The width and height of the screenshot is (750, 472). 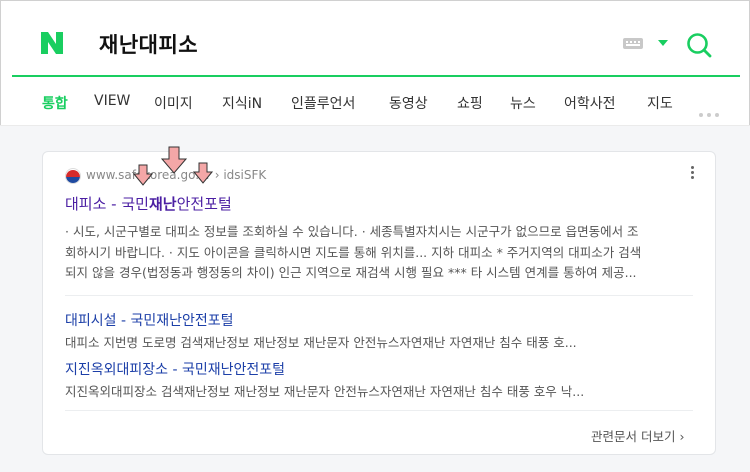 What do you see at coordinates (73, 176) in the screenshot?
I see `gov-emblem-icon` at bounding box center [73, 176].